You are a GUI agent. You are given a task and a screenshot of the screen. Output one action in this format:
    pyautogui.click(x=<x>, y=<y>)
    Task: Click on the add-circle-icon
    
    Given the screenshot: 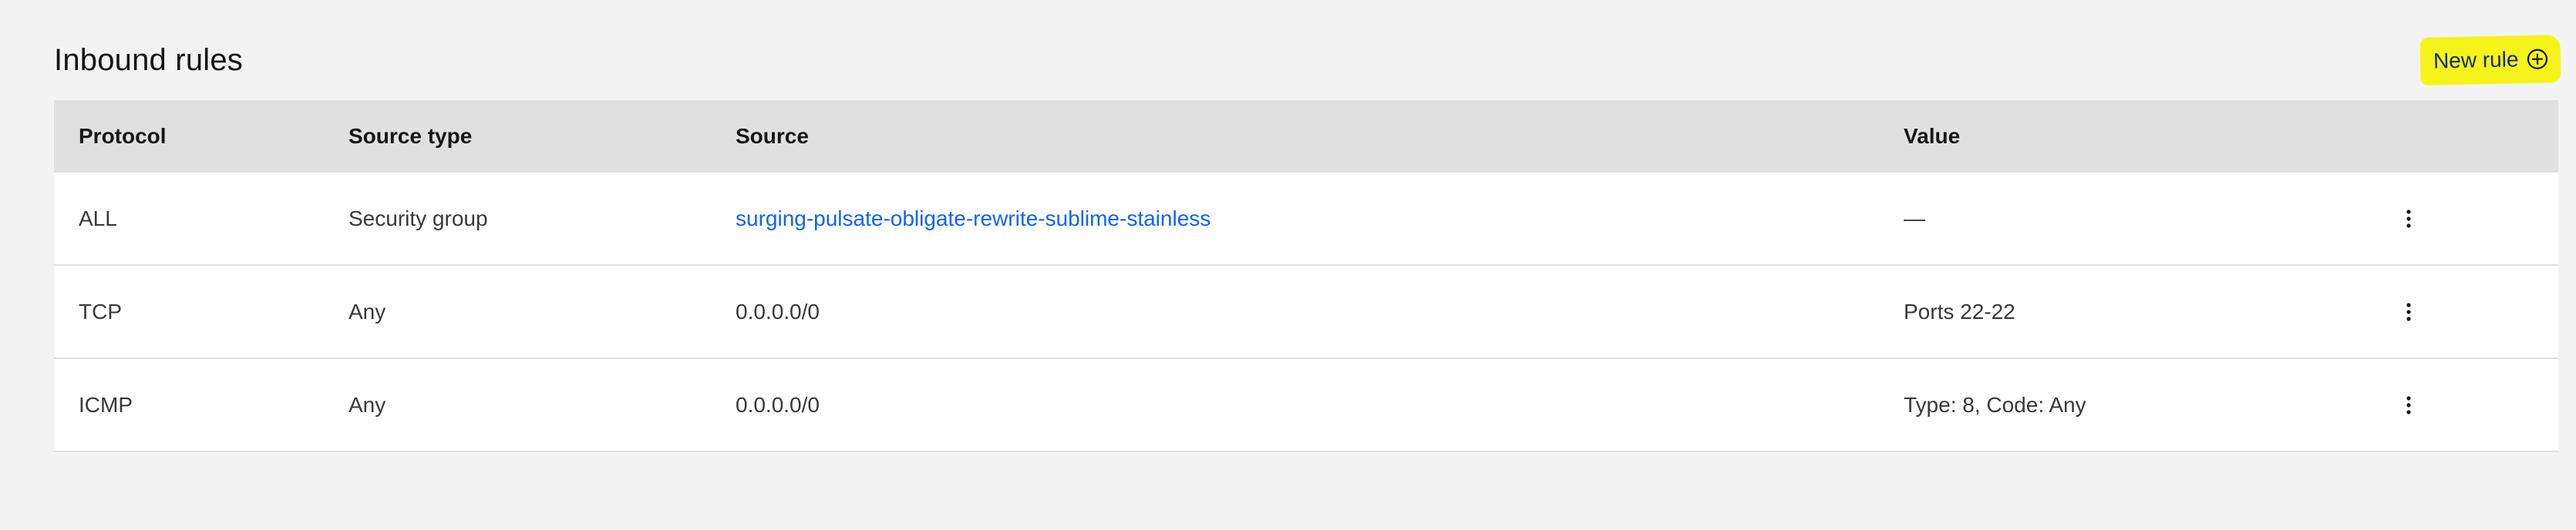 What is the action you would take?
    pyautogui.click(x=2538, y=59)
    